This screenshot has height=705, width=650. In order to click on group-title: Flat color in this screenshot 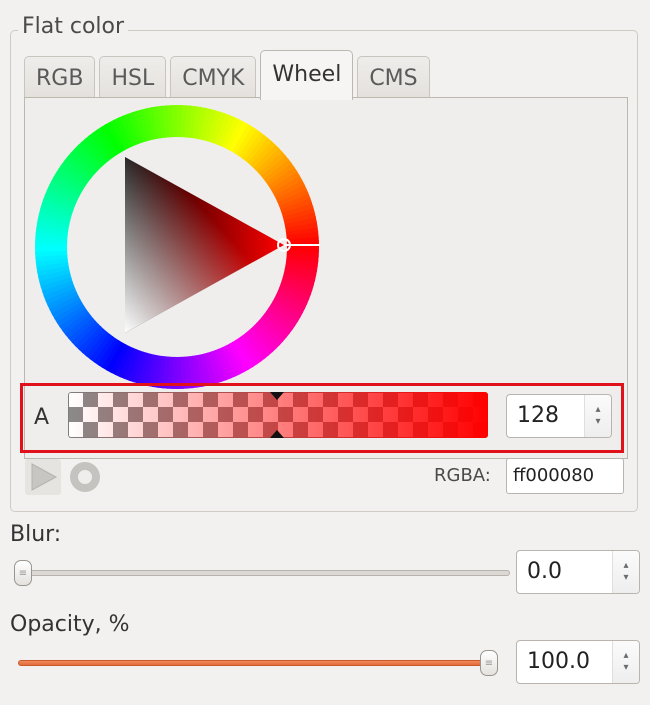, I will do `click(73, 26)`.